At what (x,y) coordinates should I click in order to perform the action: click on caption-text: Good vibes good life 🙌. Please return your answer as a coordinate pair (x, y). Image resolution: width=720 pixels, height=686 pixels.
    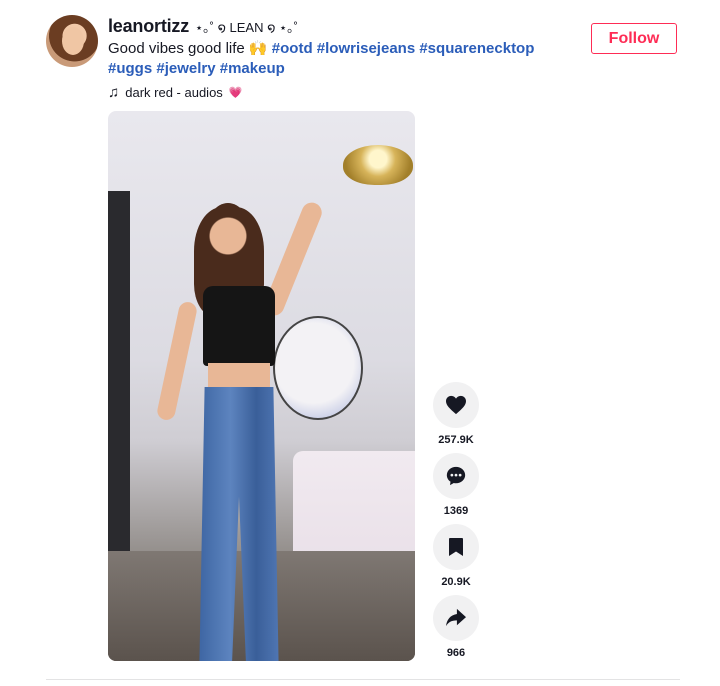
    Looking at the image, I should click on (188, 48).